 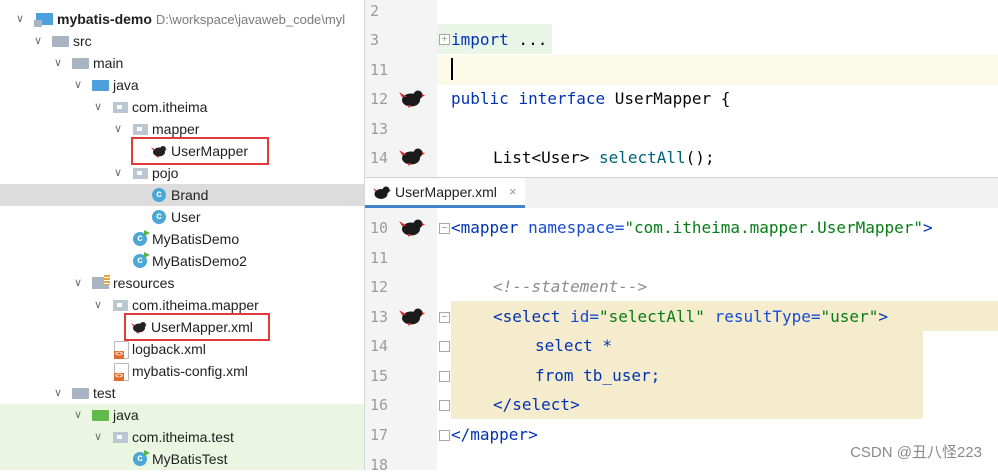 What do you see at coordinates (379, 70) in the screenshot?
I see `line-number: 11` at bounding box center [379, 70].